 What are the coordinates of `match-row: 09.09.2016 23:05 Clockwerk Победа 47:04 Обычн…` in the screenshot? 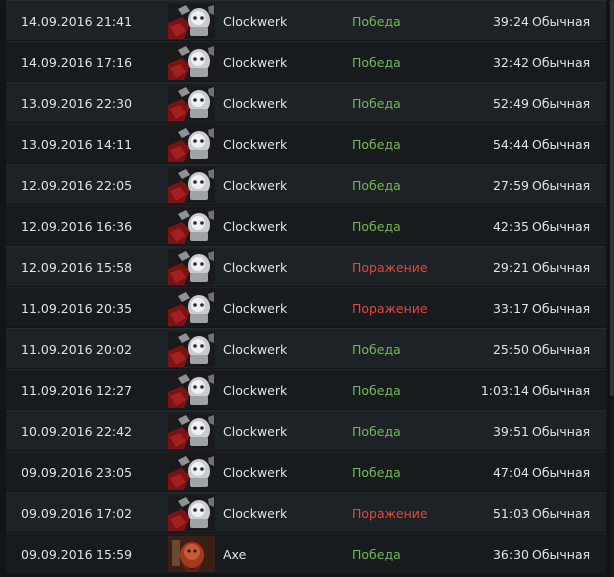 It's located at (306, 471).